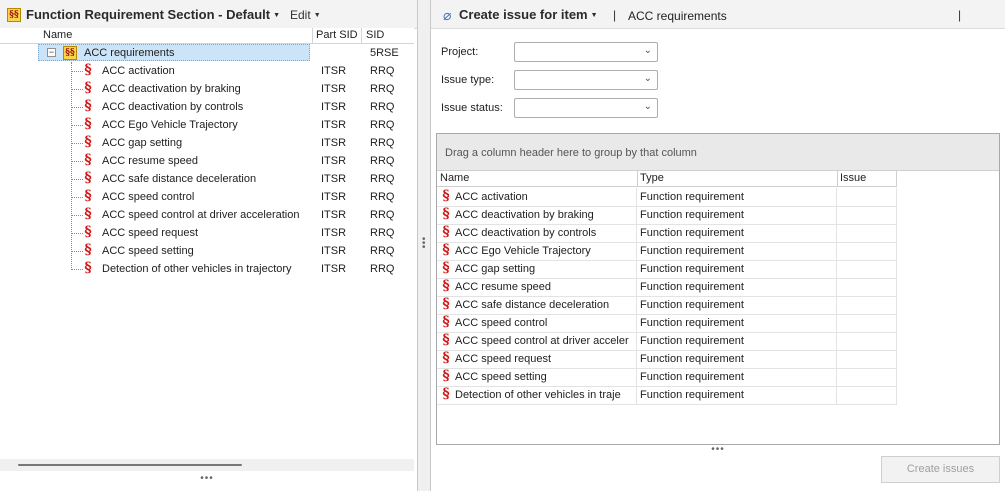 The image size is (1005, 491). I want to click on tree-item: § ACC speed request ITSR RRQ, so click(207, 233).